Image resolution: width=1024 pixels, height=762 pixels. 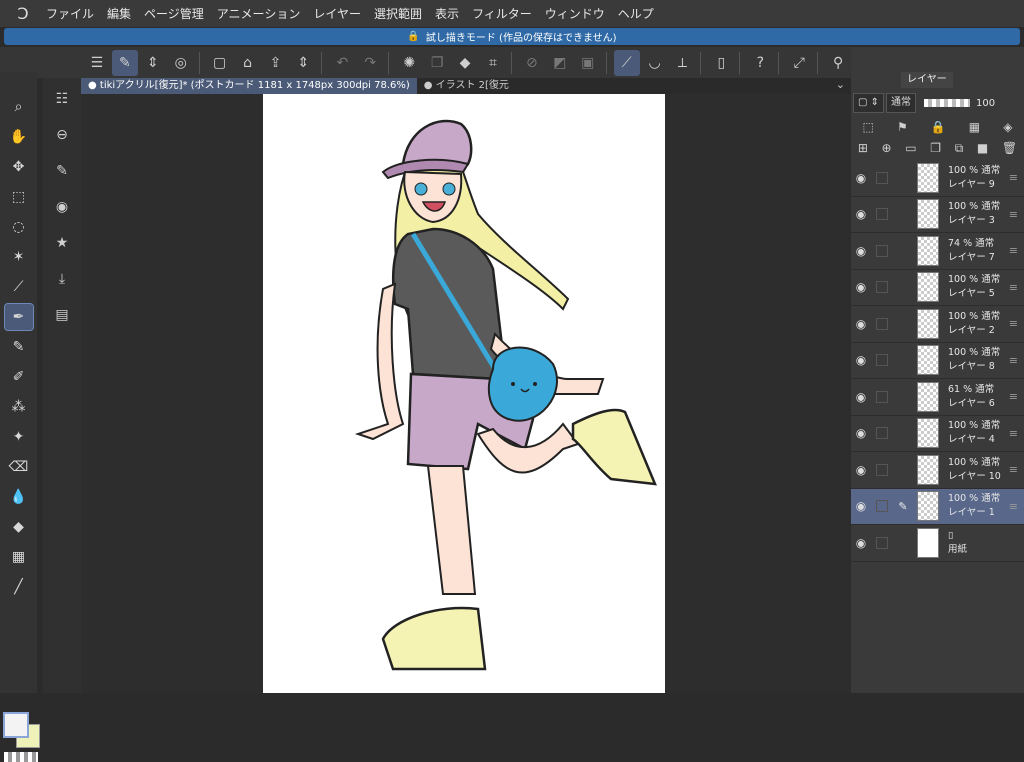 I want to click on new-file-icon: ▢, so click(x=220, y=63).